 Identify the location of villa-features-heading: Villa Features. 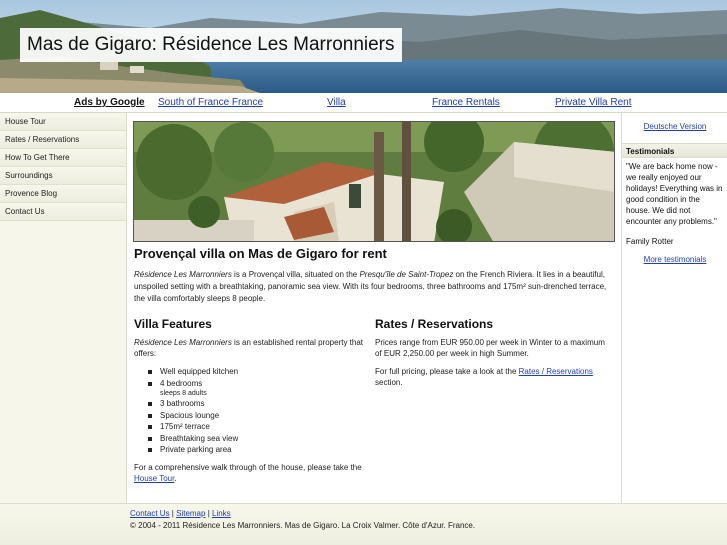
(173, 324).